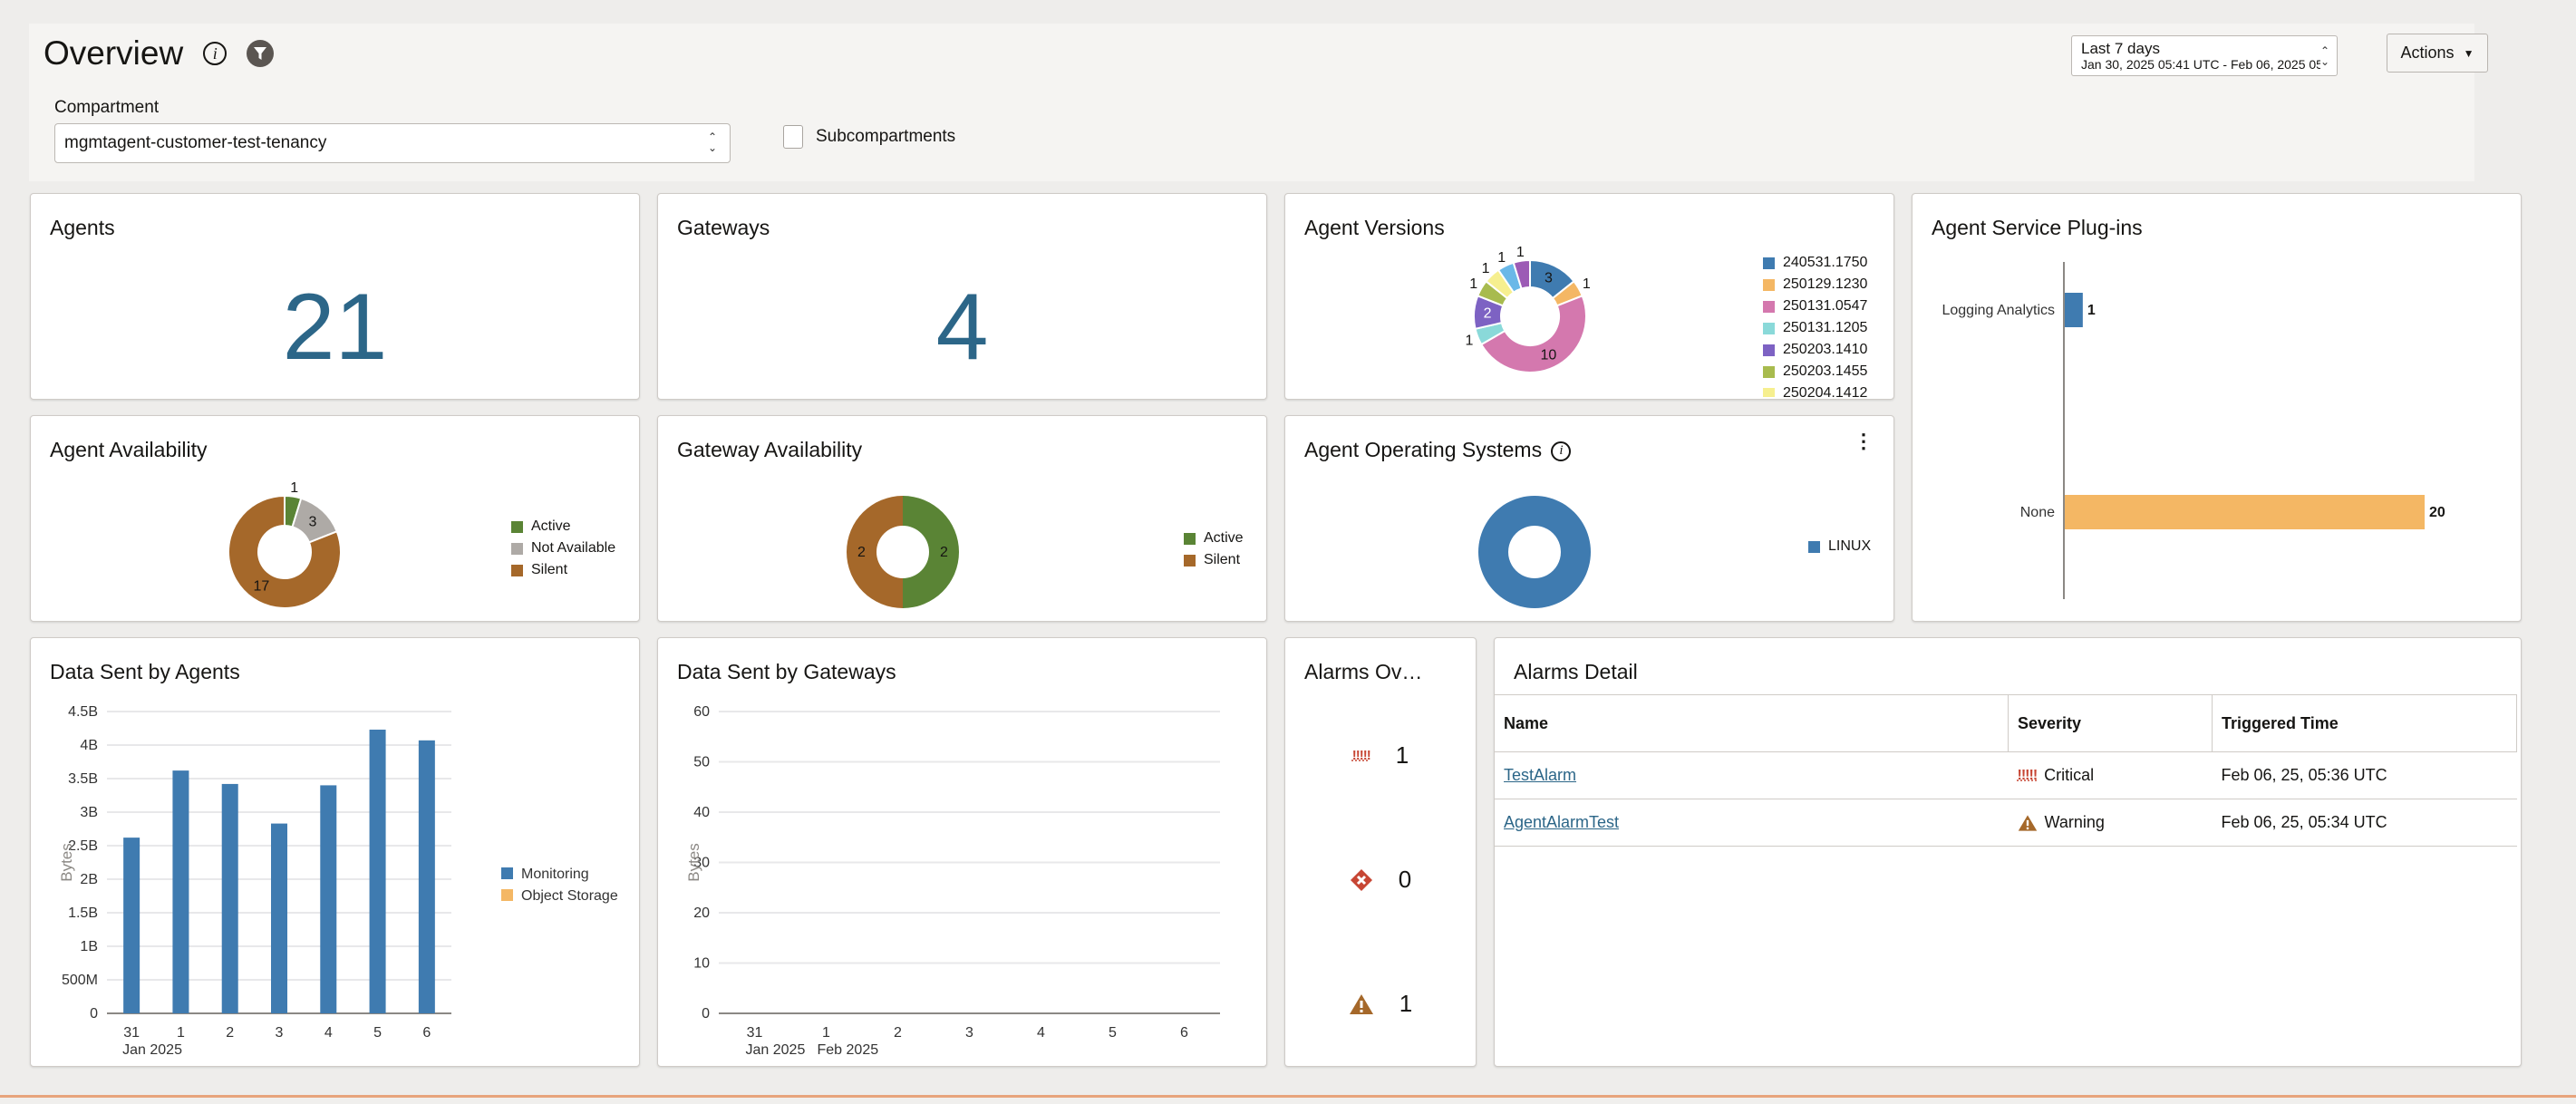 The image size is (2576, 1104). I want to click on slice-label: 17, so click(261, 587).